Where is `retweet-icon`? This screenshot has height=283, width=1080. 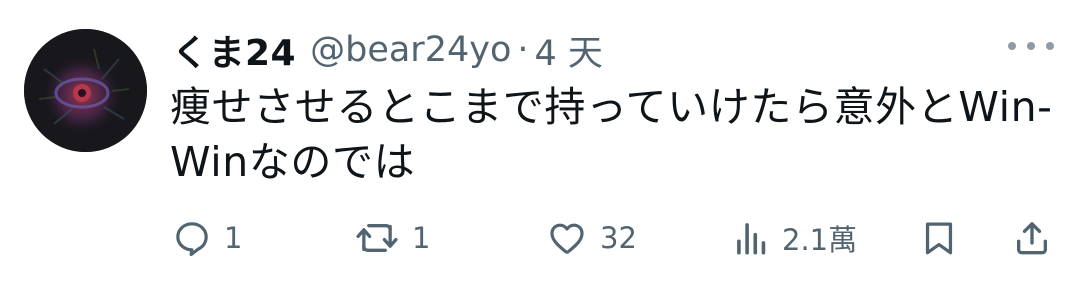 retweet-icon is located at coordinates (377, 238).